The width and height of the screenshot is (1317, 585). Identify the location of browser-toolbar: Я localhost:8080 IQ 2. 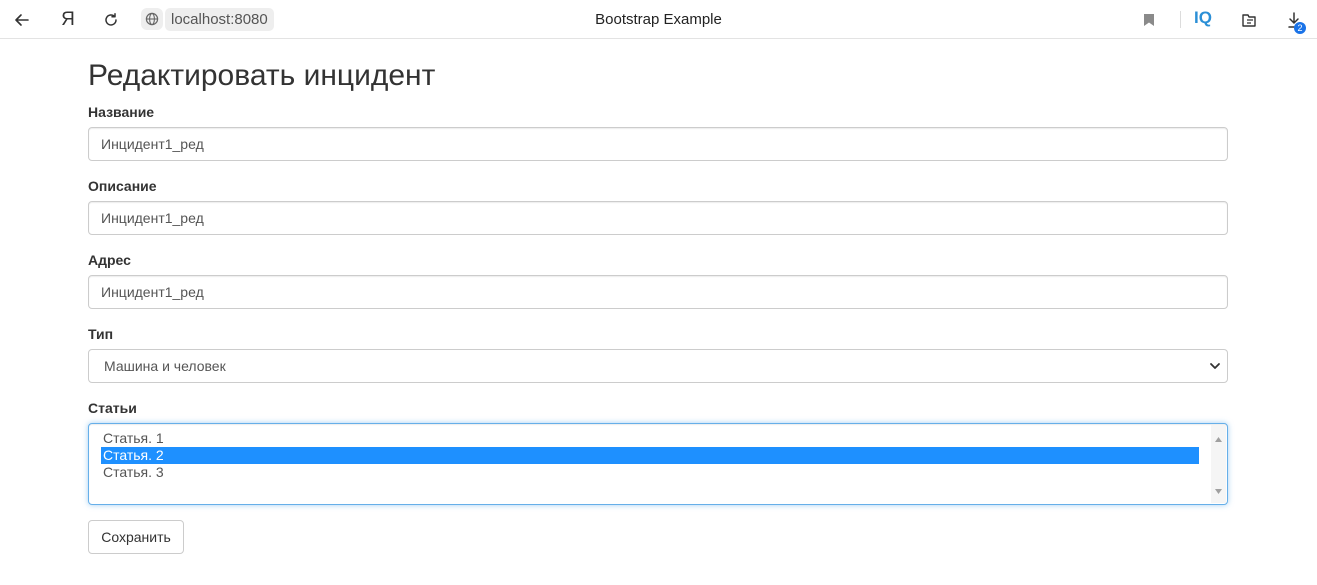
(658, 19).